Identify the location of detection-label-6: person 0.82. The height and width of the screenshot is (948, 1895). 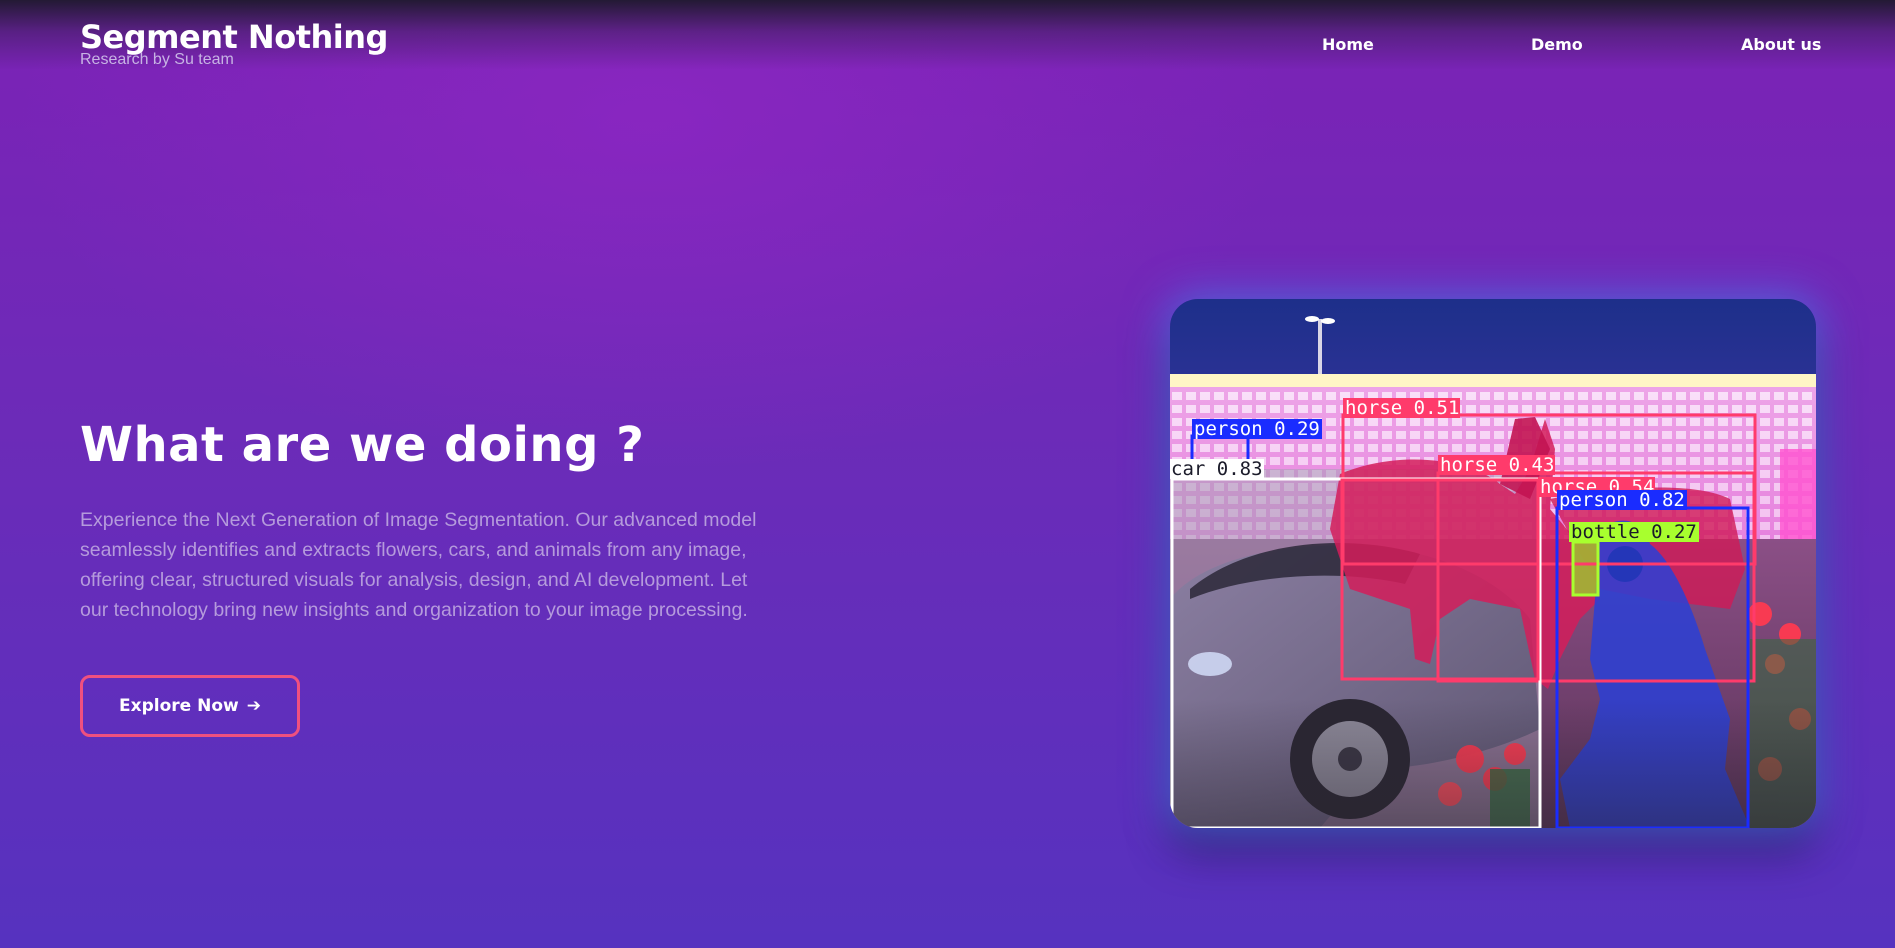
(1622, 500).